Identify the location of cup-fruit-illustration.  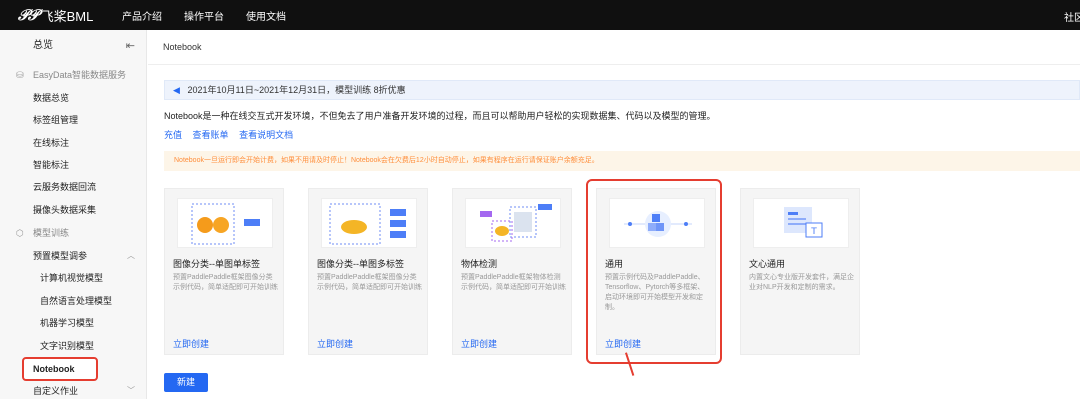
(516, 223).